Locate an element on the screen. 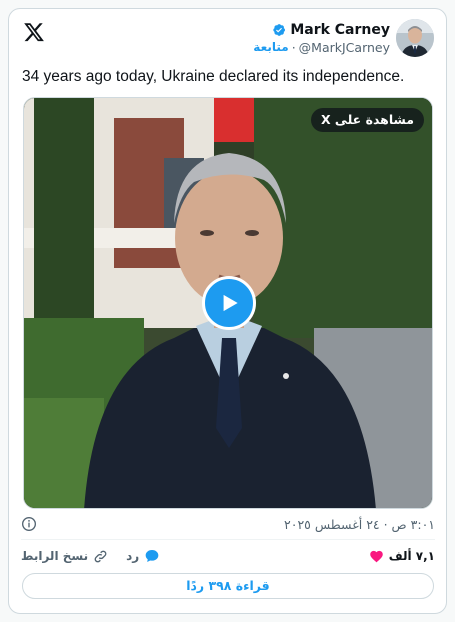  reply-button: رد is located at coordinates (143, 556).